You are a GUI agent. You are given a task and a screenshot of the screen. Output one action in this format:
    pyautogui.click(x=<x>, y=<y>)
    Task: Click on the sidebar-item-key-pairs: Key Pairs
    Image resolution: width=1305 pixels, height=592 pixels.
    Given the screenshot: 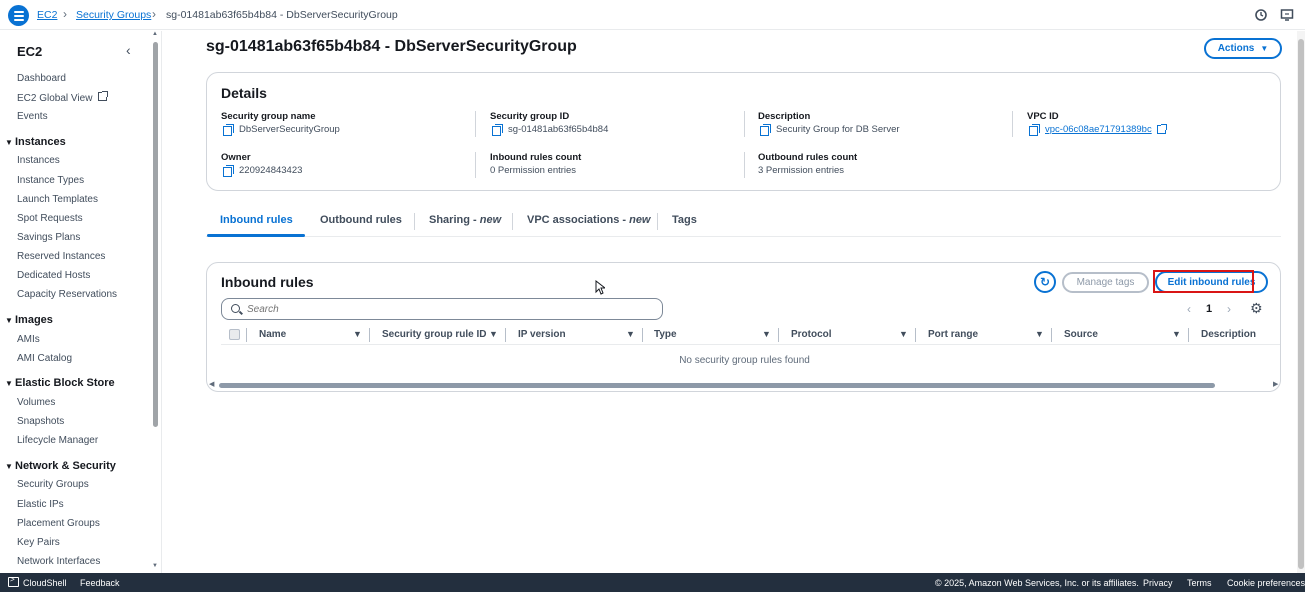 What is the action you would take?
    pyautogui.click(x=38, y=542)
    